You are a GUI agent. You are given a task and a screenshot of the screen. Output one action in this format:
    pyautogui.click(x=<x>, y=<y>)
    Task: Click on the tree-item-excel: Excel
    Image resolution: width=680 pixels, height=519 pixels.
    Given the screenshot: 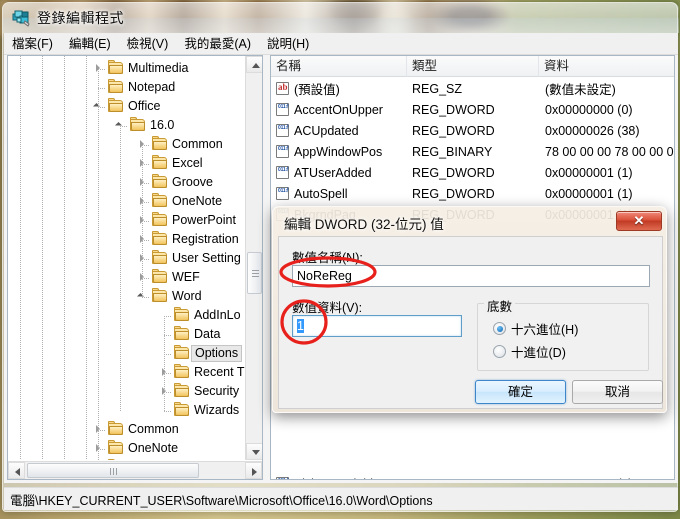 What is the action you would take?
    pyautogui.click(x=171, y=163)
    